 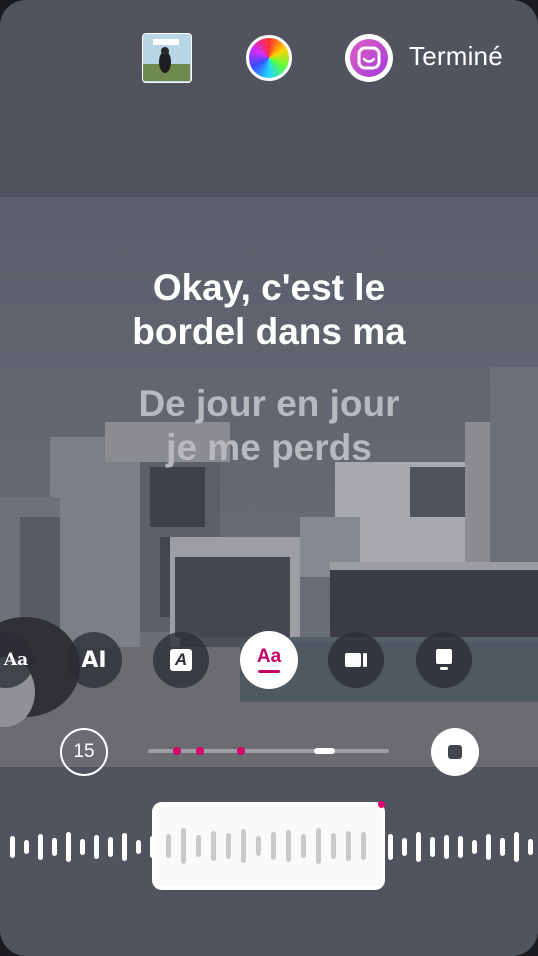 I want to click on color-wheel-icon, so click(x=269, y=58).